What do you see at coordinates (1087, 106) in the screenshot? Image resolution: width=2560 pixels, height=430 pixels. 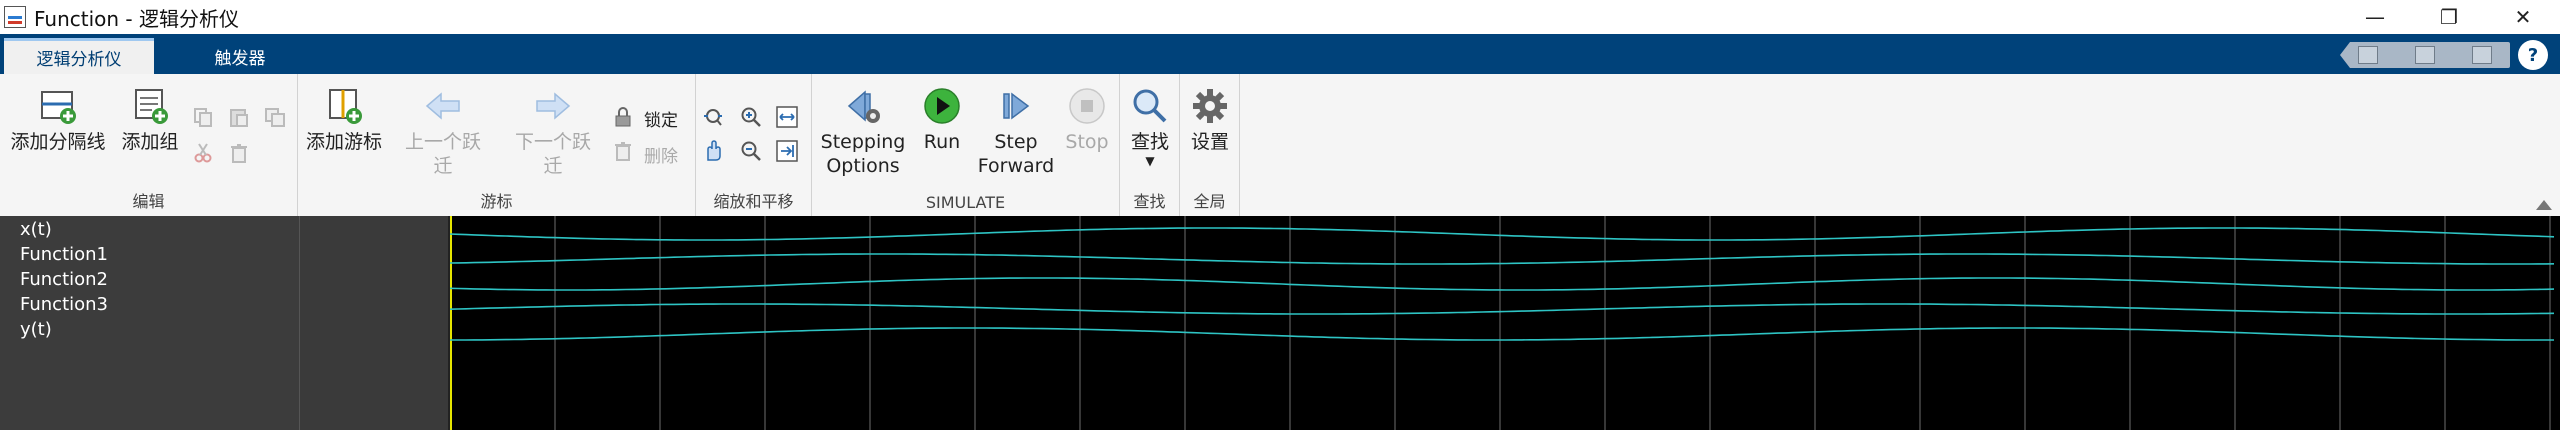 I see `stop-icon` at bounding box center [1087, 106].